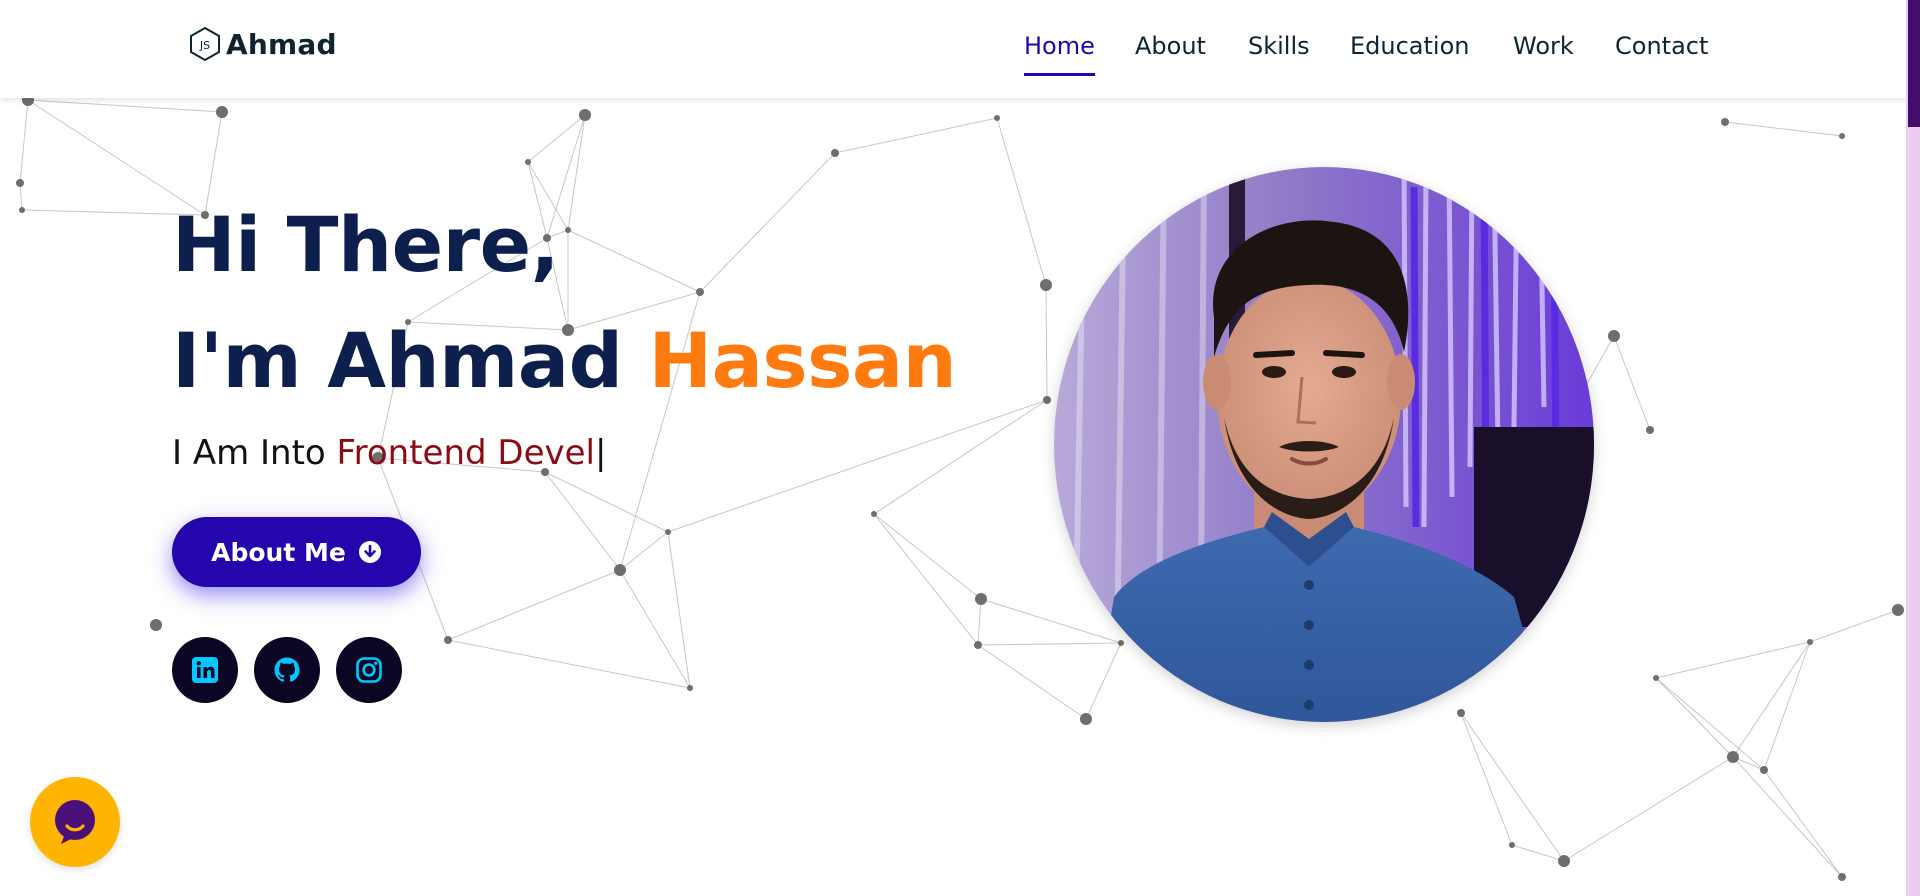 The width and height of the screenshot is (1920, 896). Describe the element at coordinates (1543, 46) in the screenshot. I see `nav-work-label: Work` at that location.